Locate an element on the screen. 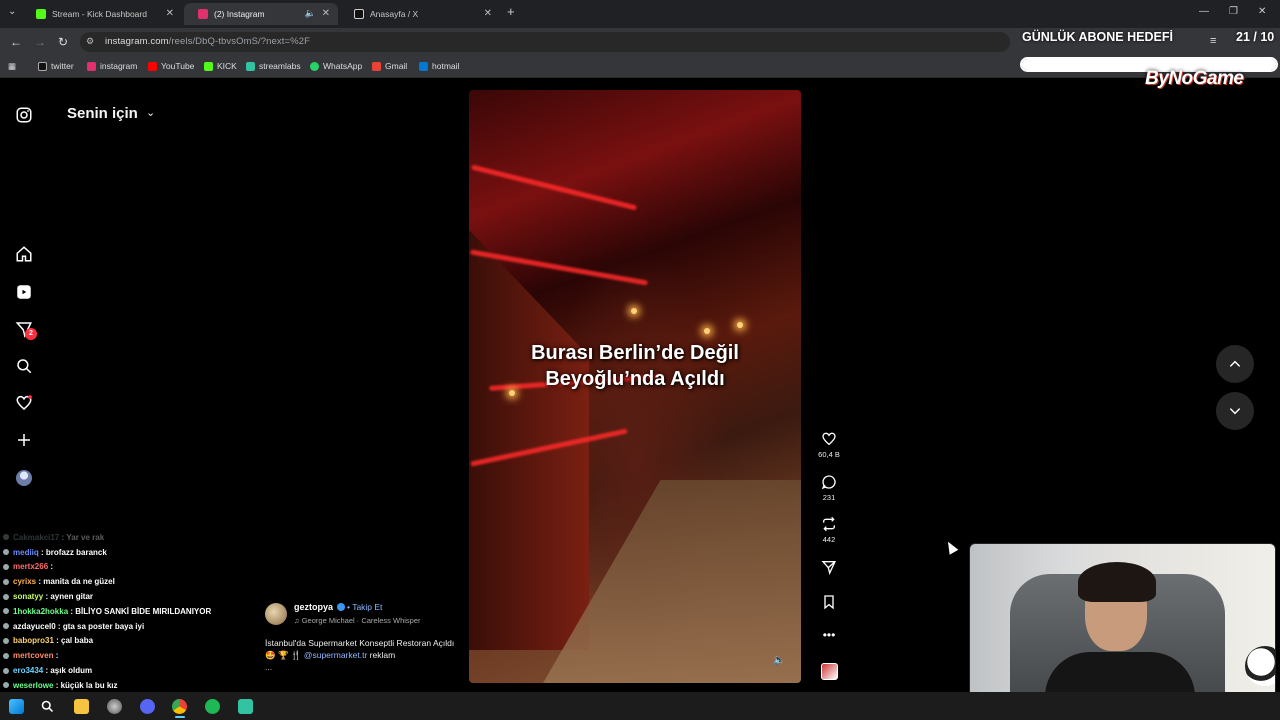 This screenshot has width=1280, height=720. minimize-icon: — is located at coordinates (1204, 11).